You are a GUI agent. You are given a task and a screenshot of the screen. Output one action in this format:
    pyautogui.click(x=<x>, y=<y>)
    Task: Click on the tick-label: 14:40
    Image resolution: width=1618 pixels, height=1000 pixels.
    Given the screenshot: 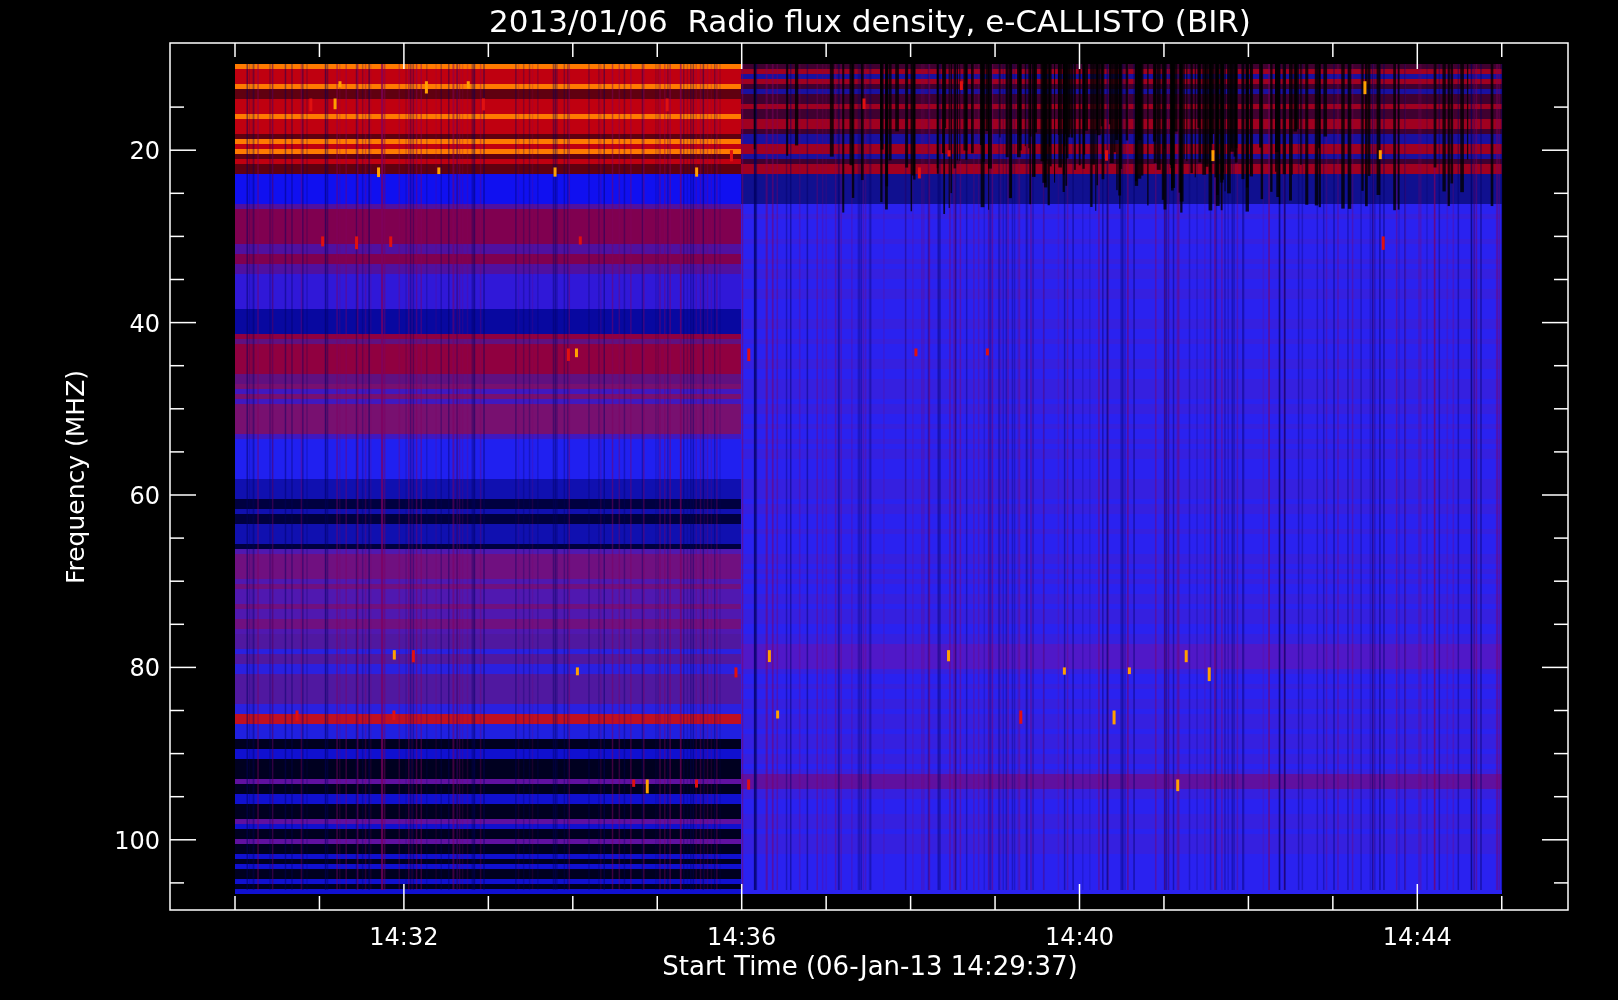 What is the action you would take?
    pyautogui.click(x=1079, y=937)
    